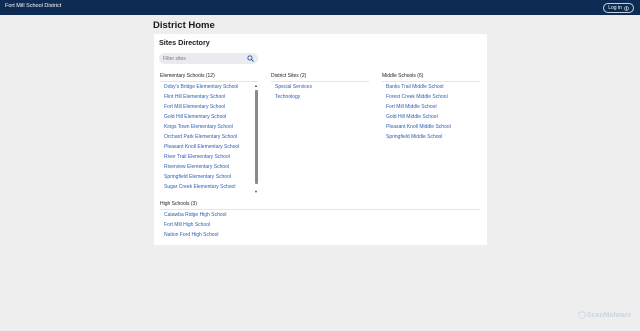 This screenshot has height=331, width=640. I want to click on site-link: Forest Creek Middle School, so click(418, 97).